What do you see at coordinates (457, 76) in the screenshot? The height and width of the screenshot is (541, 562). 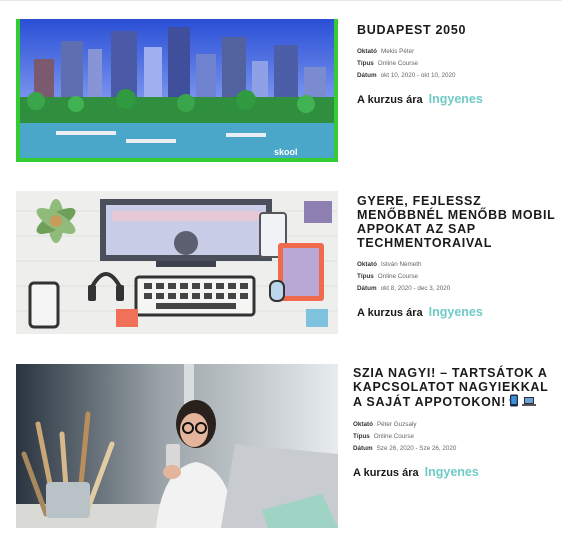 I see `date-row: Dátum okt 10, 2020 - okt 10, 2020` at bounding box center [457, 76].